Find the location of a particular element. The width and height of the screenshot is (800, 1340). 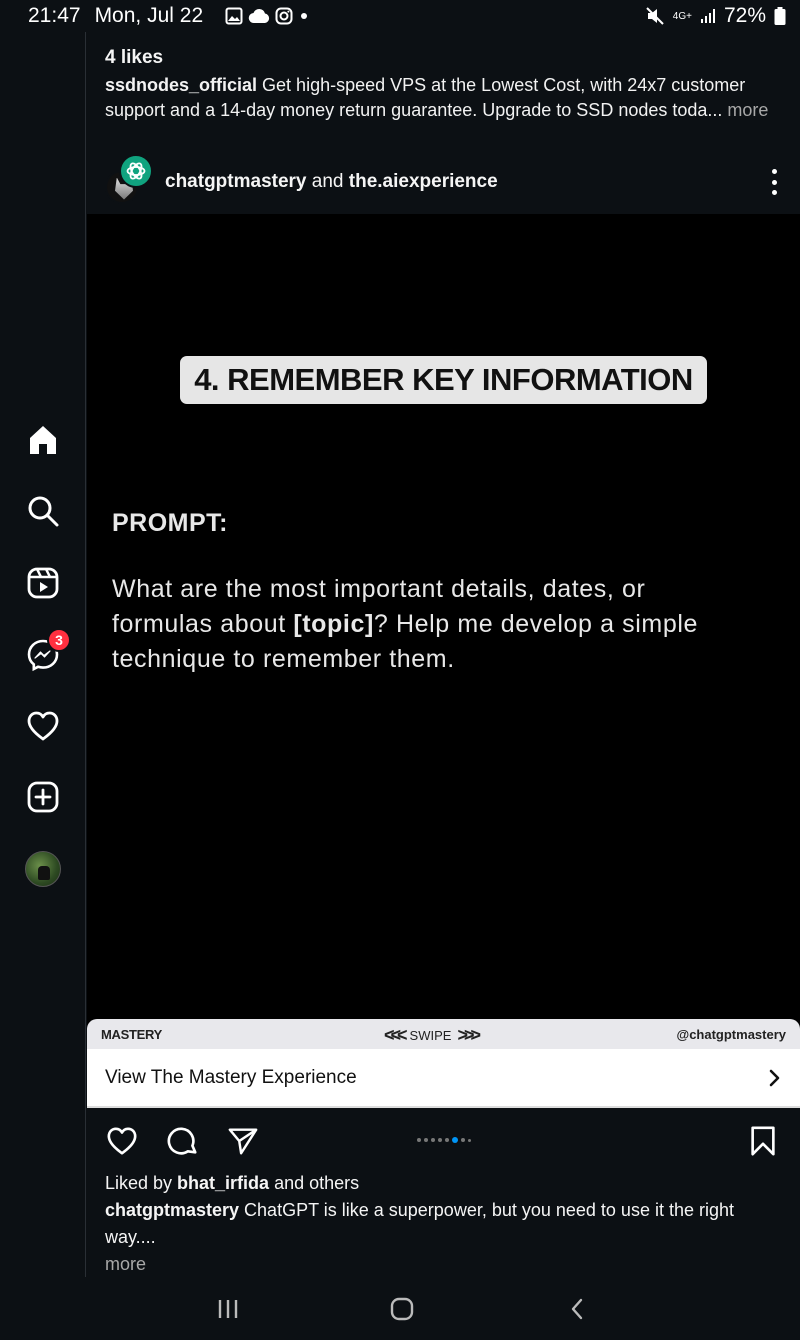

home-button is located at coordinates (402, 1309).